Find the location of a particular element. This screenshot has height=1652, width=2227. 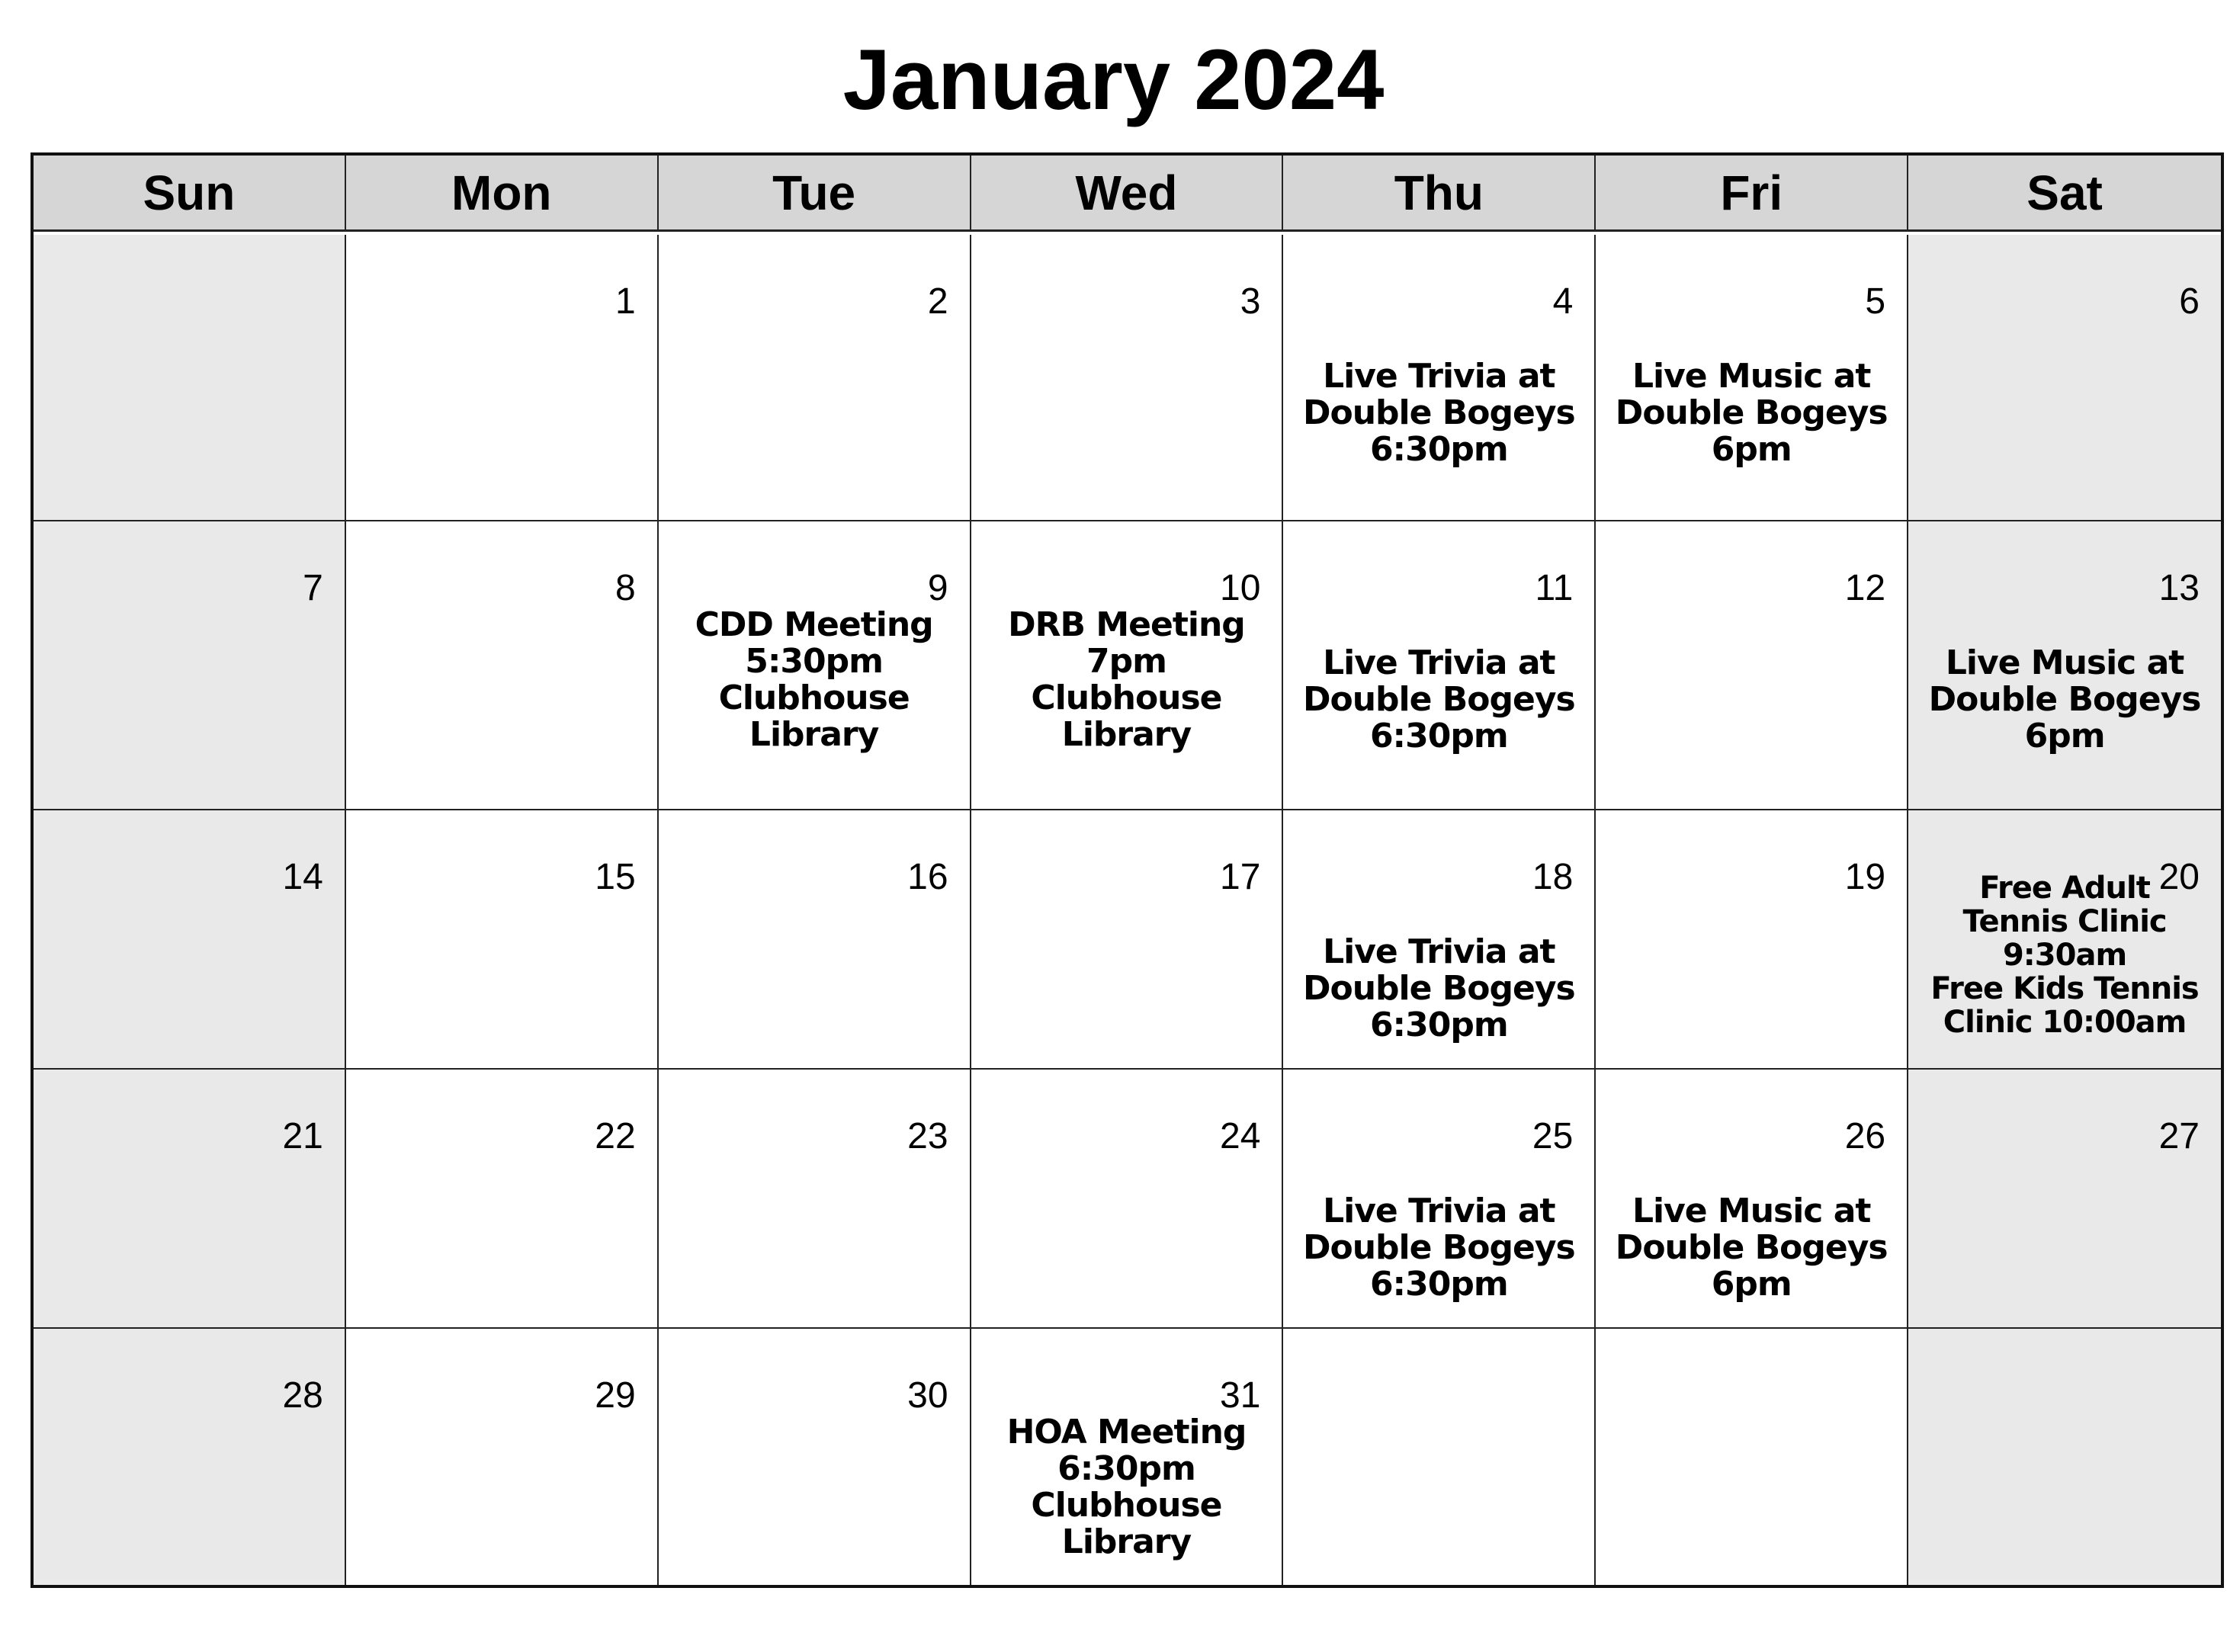

day-number: 27 is located at coordinates (2179, 1136).